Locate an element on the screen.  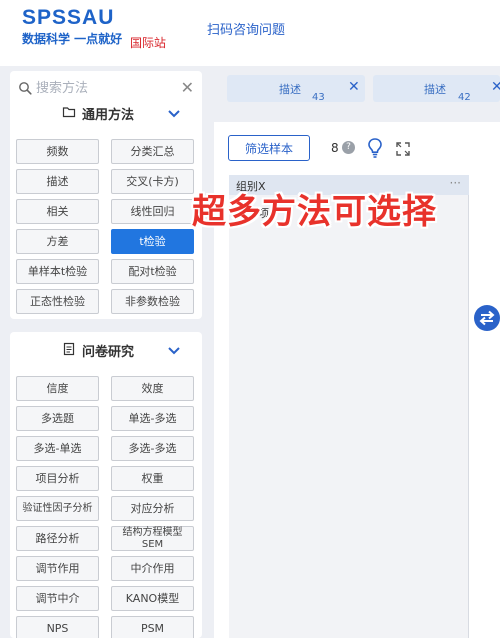
method-button: 单选-多选 is located at coordinates (152, 418).